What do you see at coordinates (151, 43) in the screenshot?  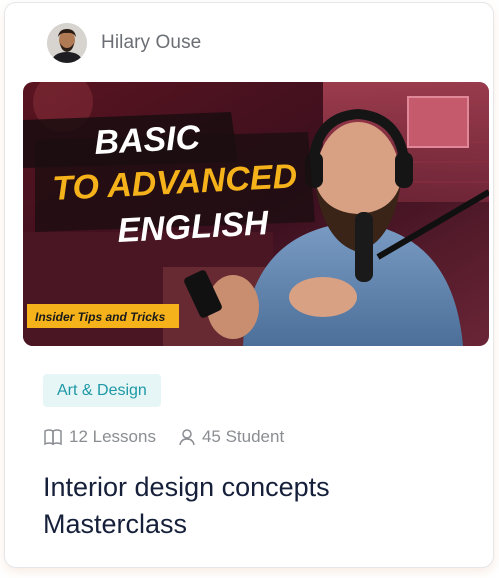 I see `author-name: Hilary Ouse` at bounding box center [151, 43].